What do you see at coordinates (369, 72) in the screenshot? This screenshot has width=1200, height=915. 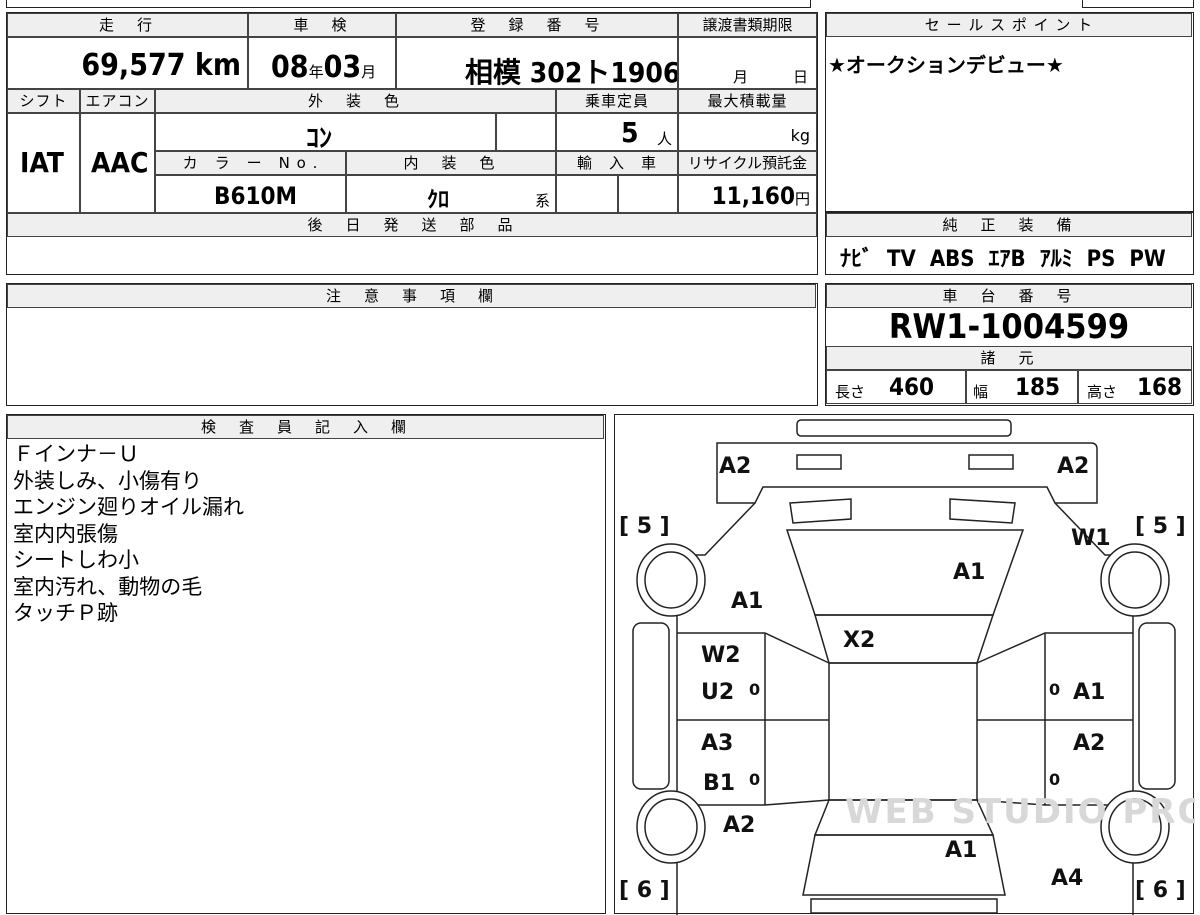 I see `inspection-month-unit: 月` at bounding box center [369, 72].